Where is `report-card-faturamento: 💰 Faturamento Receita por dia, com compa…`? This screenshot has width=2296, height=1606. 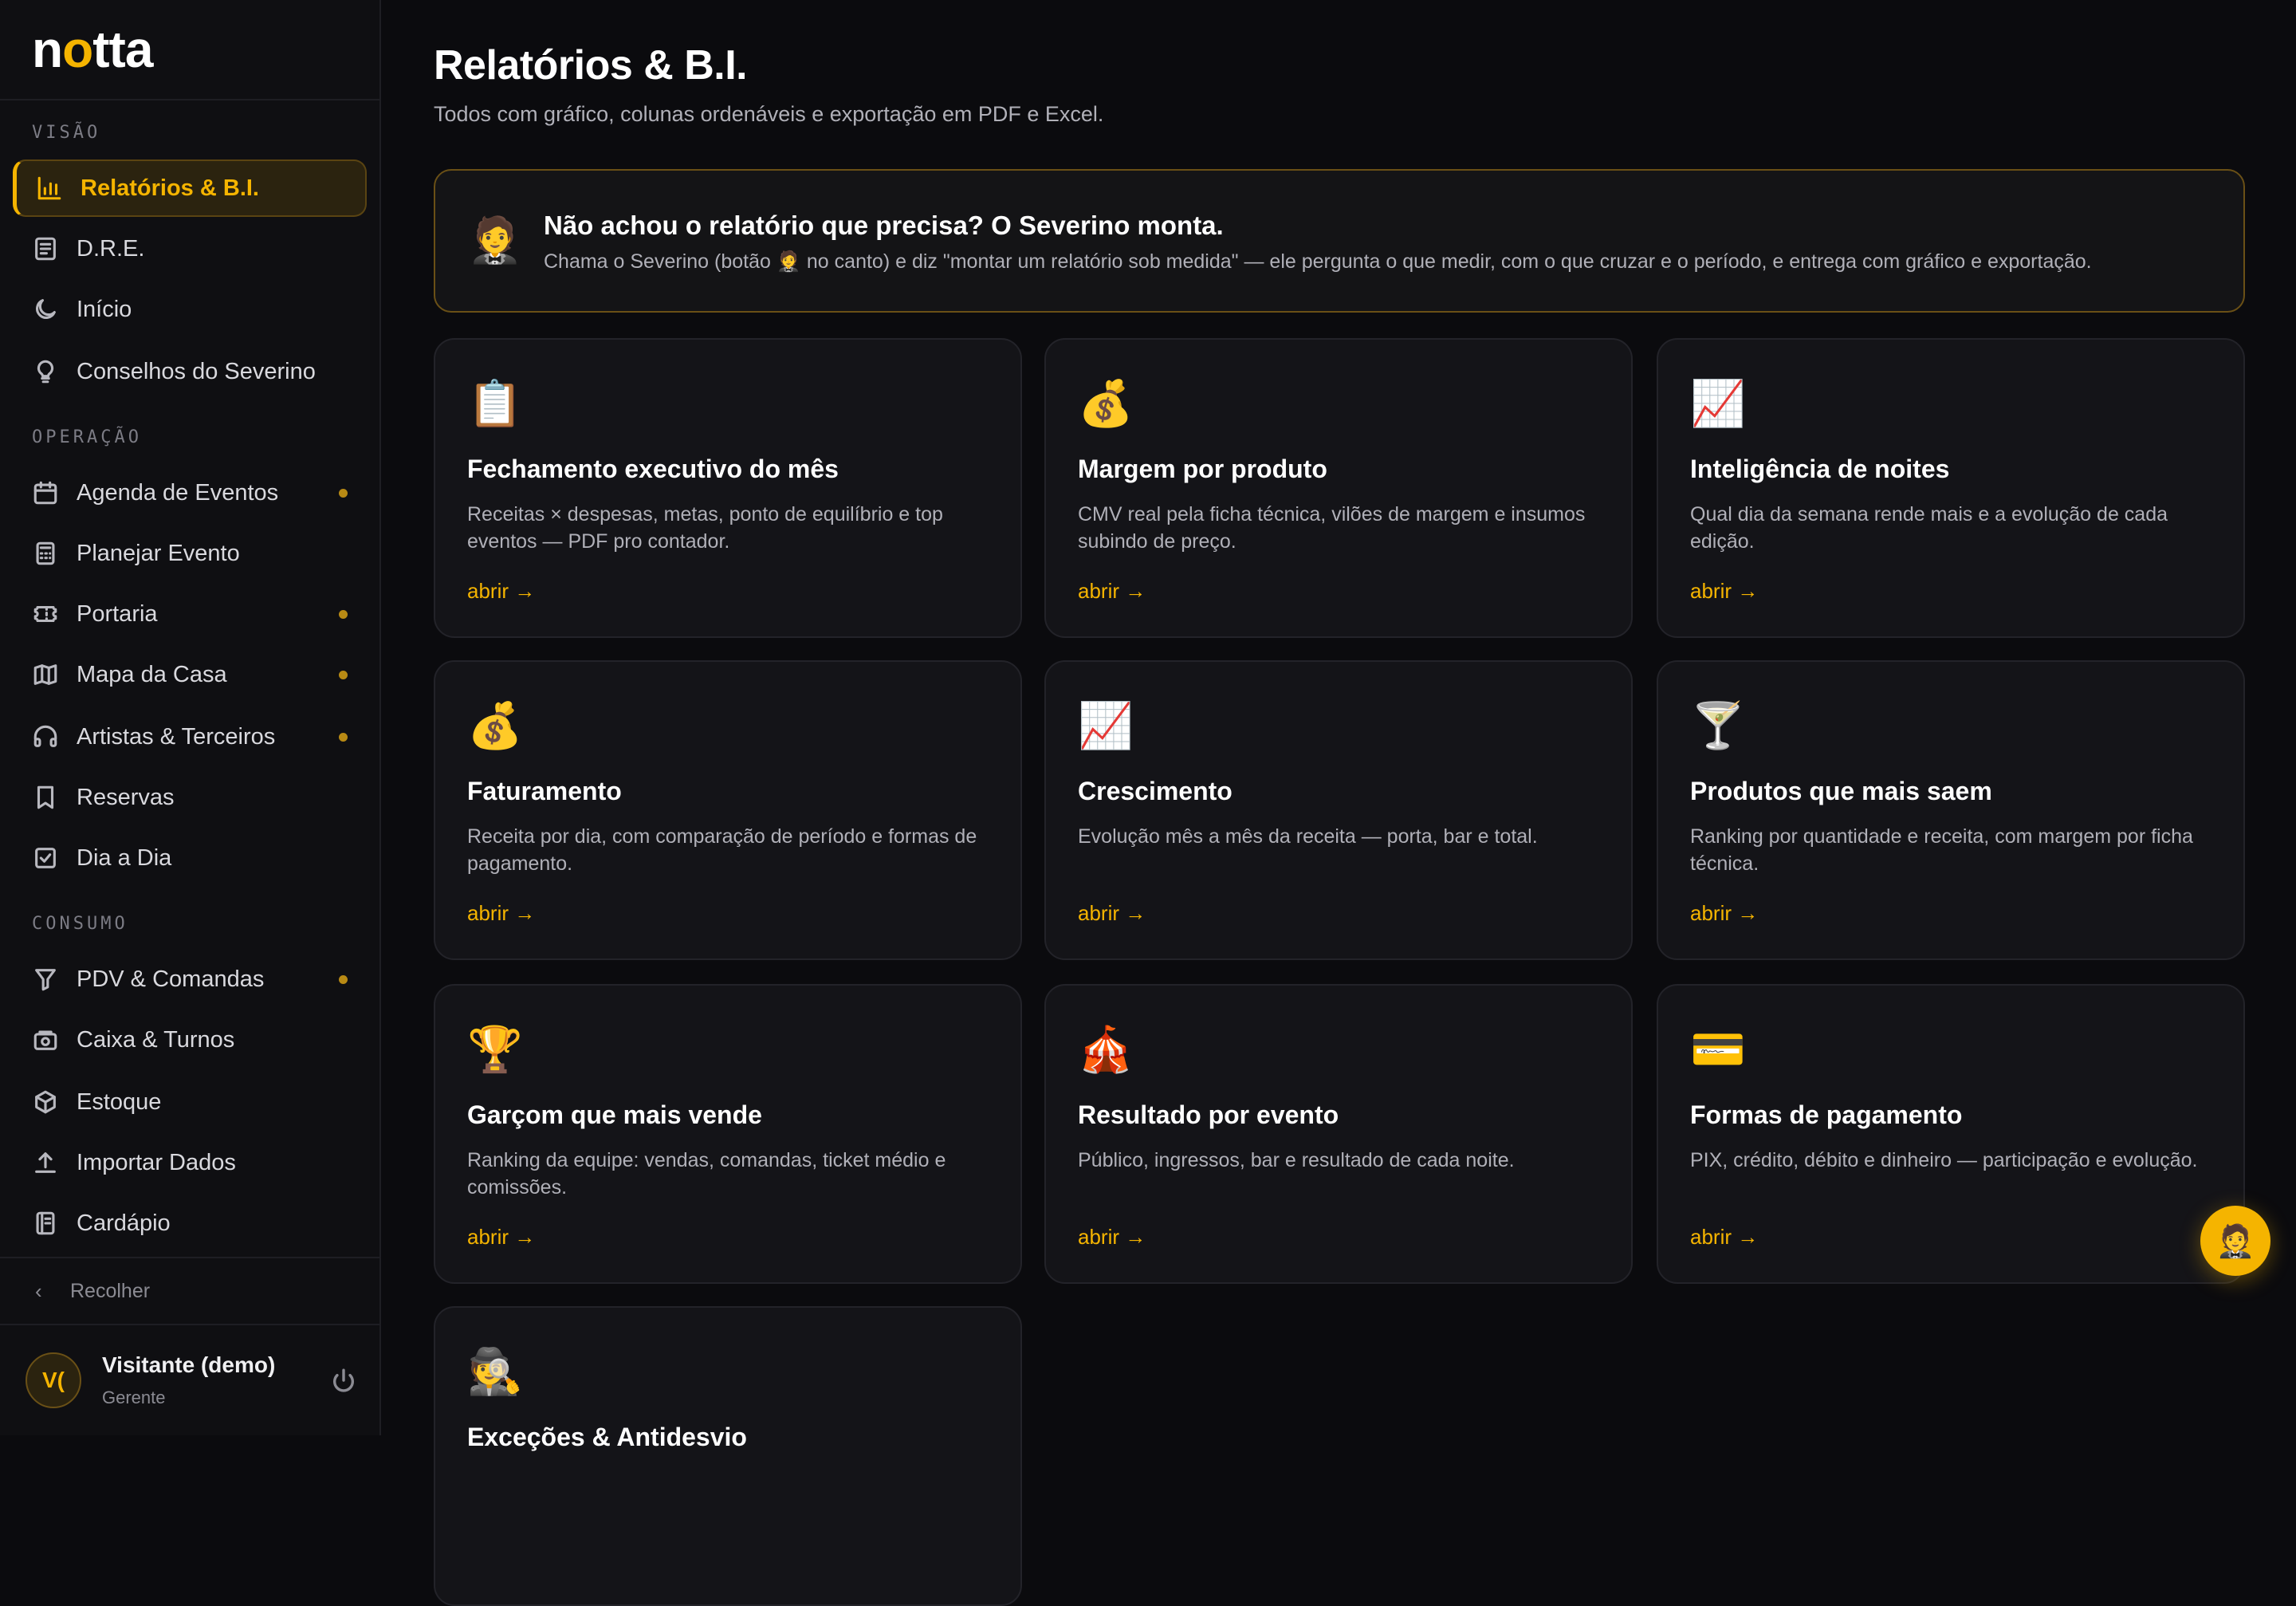
report-card-faturamento: 💰 Faturamento Receita por dia, com compa… is located at coordinates (728, 810).